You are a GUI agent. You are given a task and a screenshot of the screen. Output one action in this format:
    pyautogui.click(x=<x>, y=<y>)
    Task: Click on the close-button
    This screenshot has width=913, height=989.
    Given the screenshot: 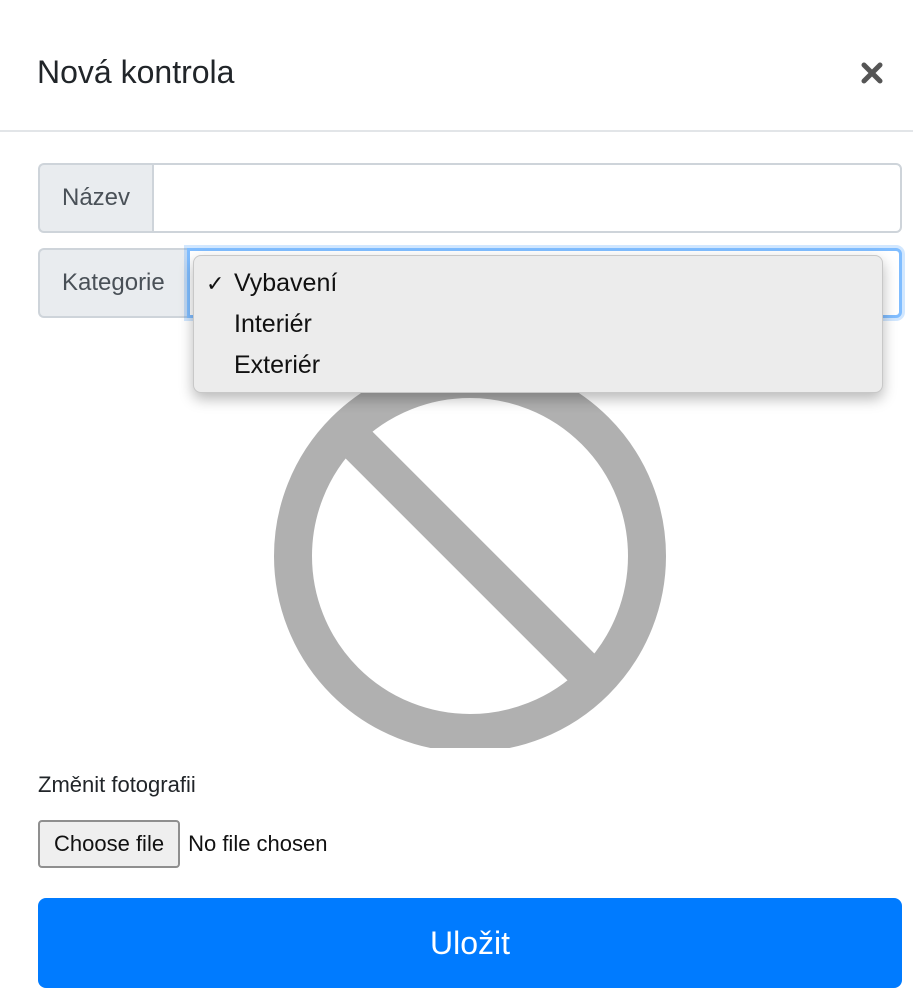 What is the action you would take?
    pyautogui.click(x=872, y=73)
    